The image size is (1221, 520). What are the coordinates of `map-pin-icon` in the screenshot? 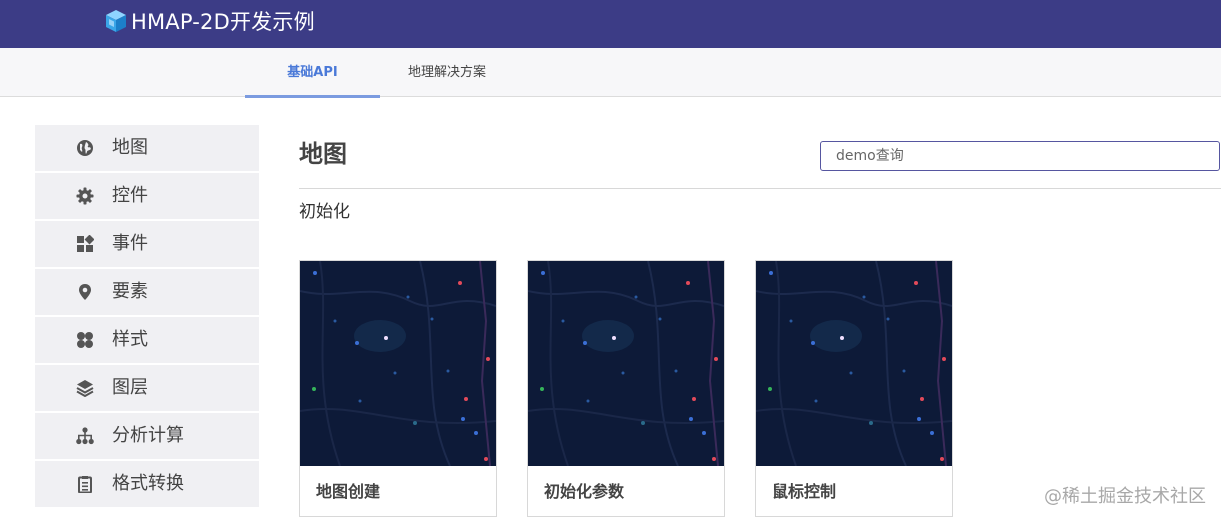 It's located at (85, 292).